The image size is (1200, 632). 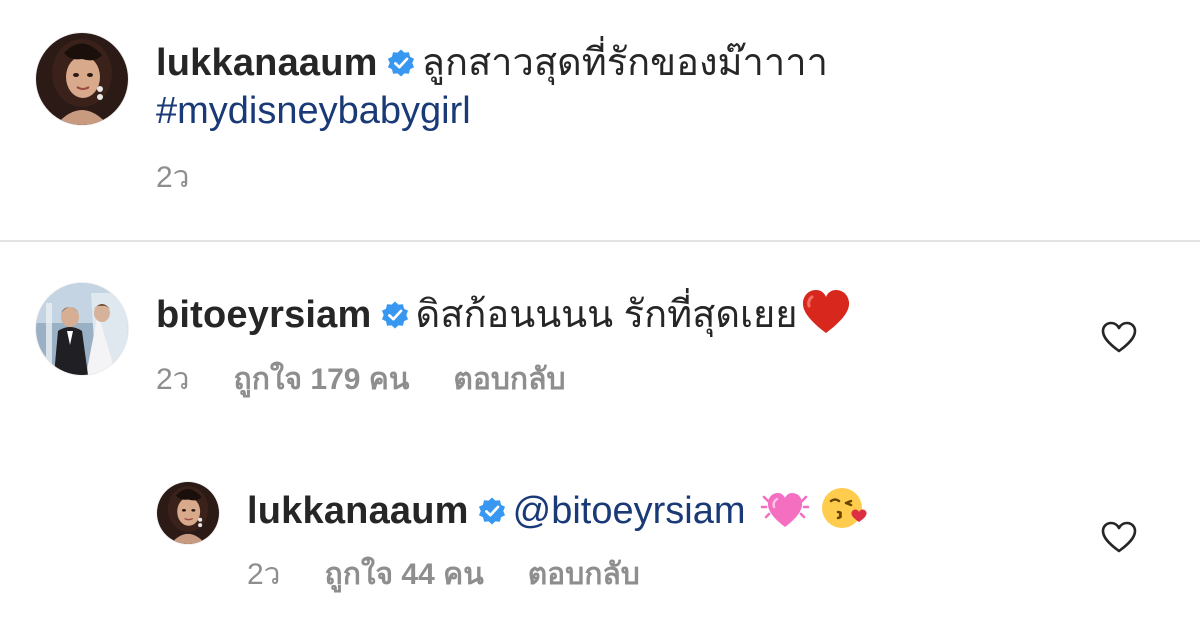 I want to click on hashtag-link: #mydisneybabygirl, so click(x=313, y=111).